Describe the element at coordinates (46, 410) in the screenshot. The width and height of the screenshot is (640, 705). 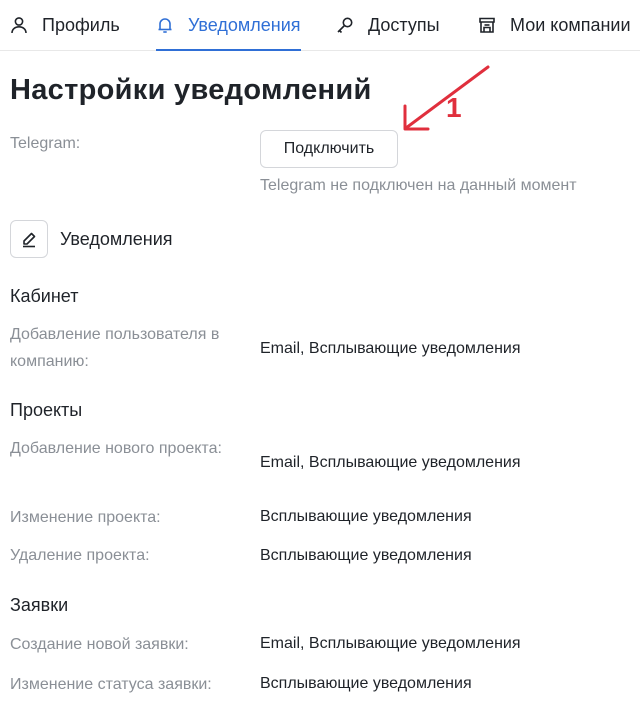
I see `section-title-projects: Проекты` at that location.